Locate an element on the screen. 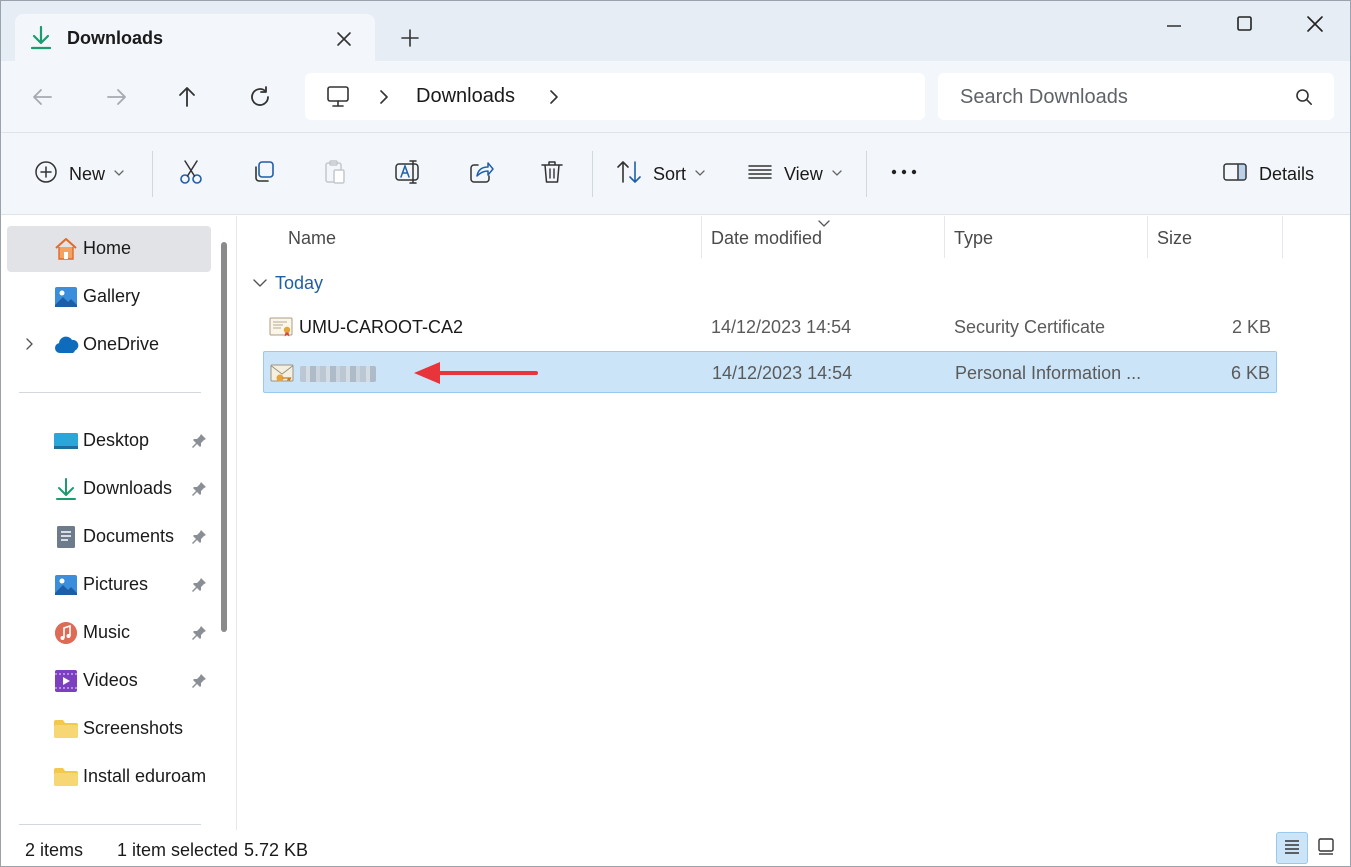 The height and width of the screenshot is (867, 1351). paste-icon is located at coordinates (335, 174).